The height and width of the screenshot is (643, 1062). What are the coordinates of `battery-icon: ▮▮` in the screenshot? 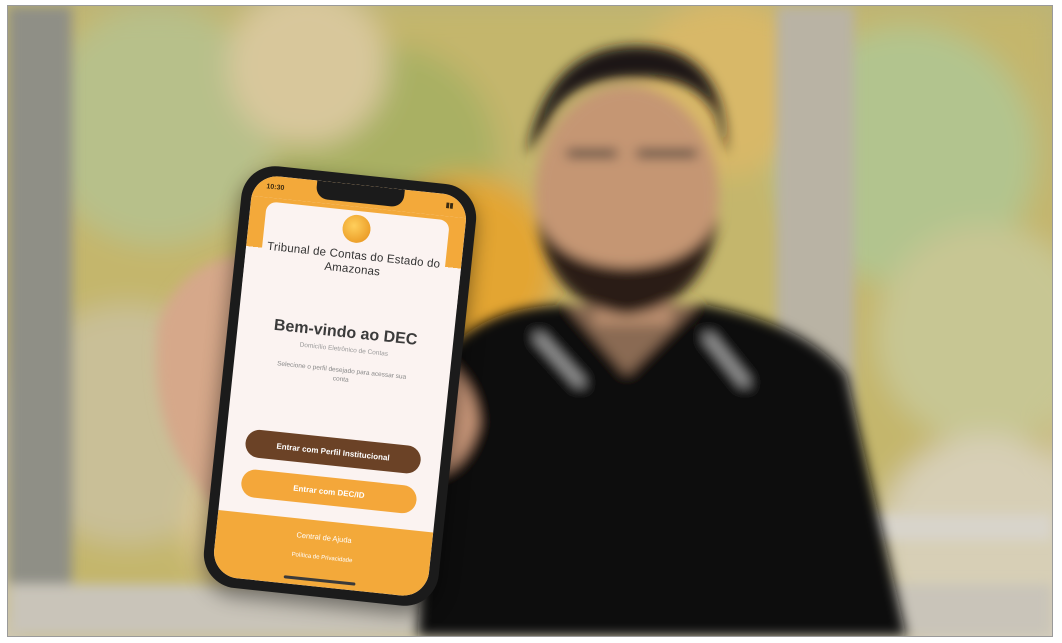 It's located at (449, 206).